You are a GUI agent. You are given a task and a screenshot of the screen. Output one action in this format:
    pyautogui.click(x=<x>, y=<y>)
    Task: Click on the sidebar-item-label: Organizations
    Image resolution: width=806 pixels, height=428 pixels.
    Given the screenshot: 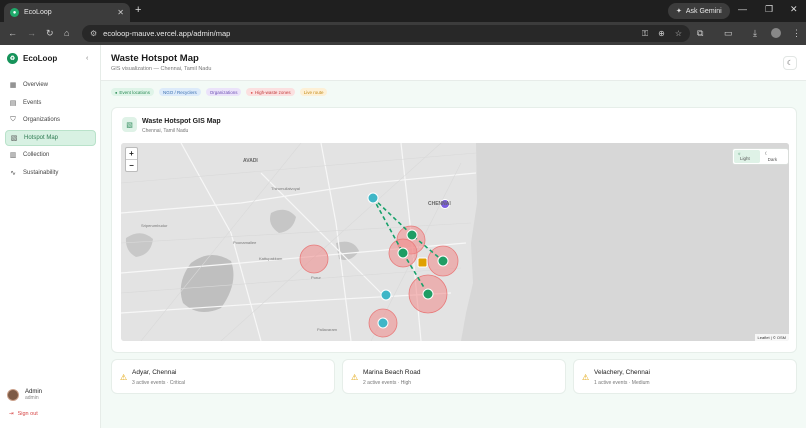 What is the action you would take?
    pyautogui.click(x=42, y=120)
    